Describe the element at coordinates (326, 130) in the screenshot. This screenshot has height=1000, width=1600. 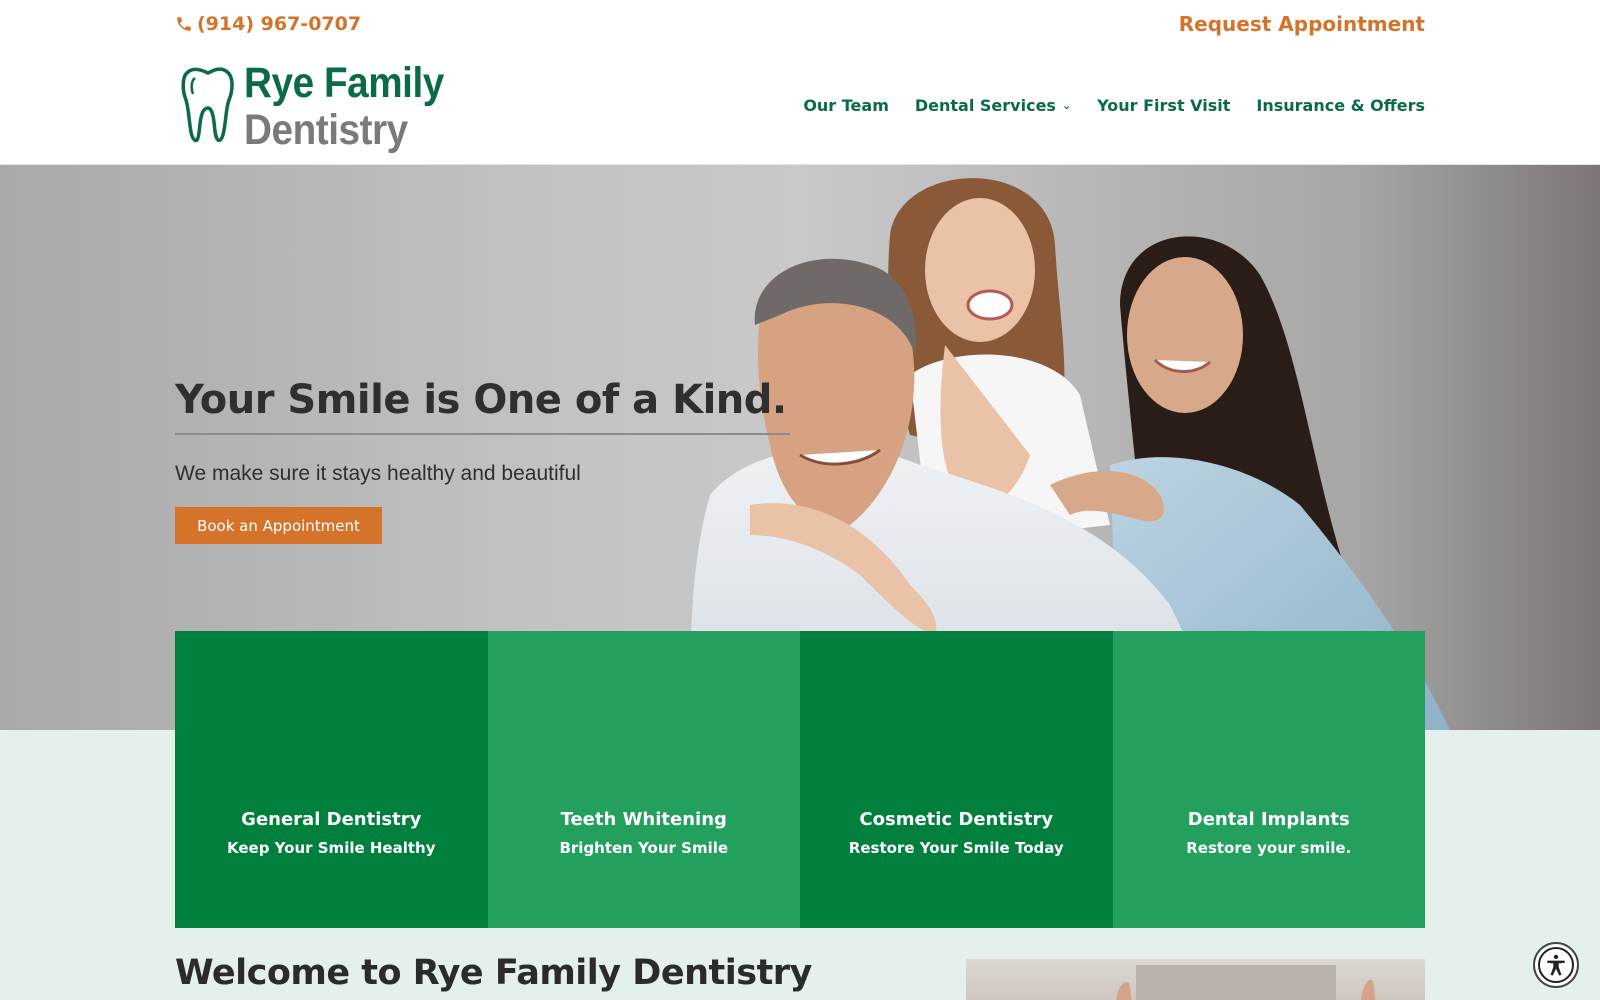
I see `logo-subtitle: Dentistry` at that location.